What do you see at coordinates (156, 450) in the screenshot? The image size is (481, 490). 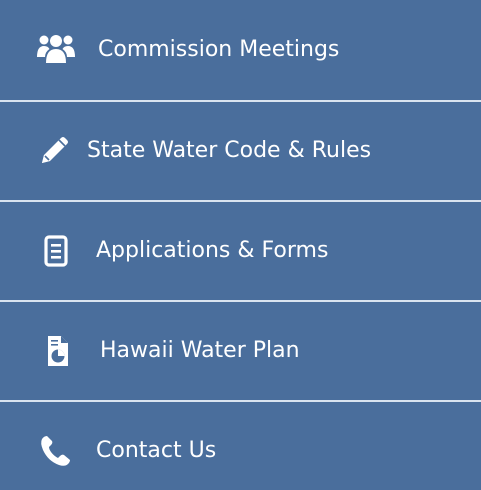 I see `nav-item-label: Contact Us` at bounding box center [156, 450].